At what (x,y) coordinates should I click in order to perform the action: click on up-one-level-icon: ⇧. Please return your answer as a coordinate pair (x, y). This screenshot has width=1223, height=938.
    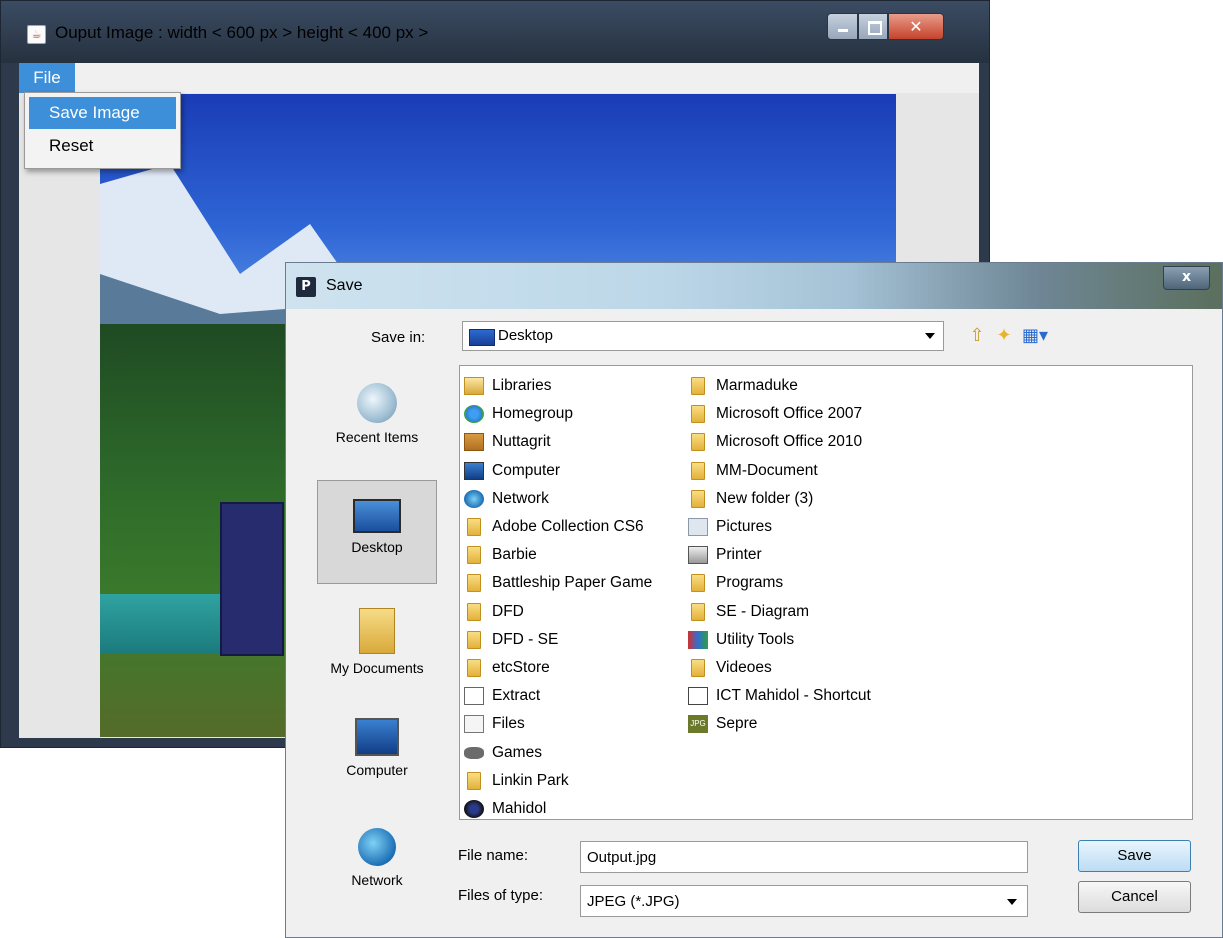
    Looking at the image, I should click on (977, 336).